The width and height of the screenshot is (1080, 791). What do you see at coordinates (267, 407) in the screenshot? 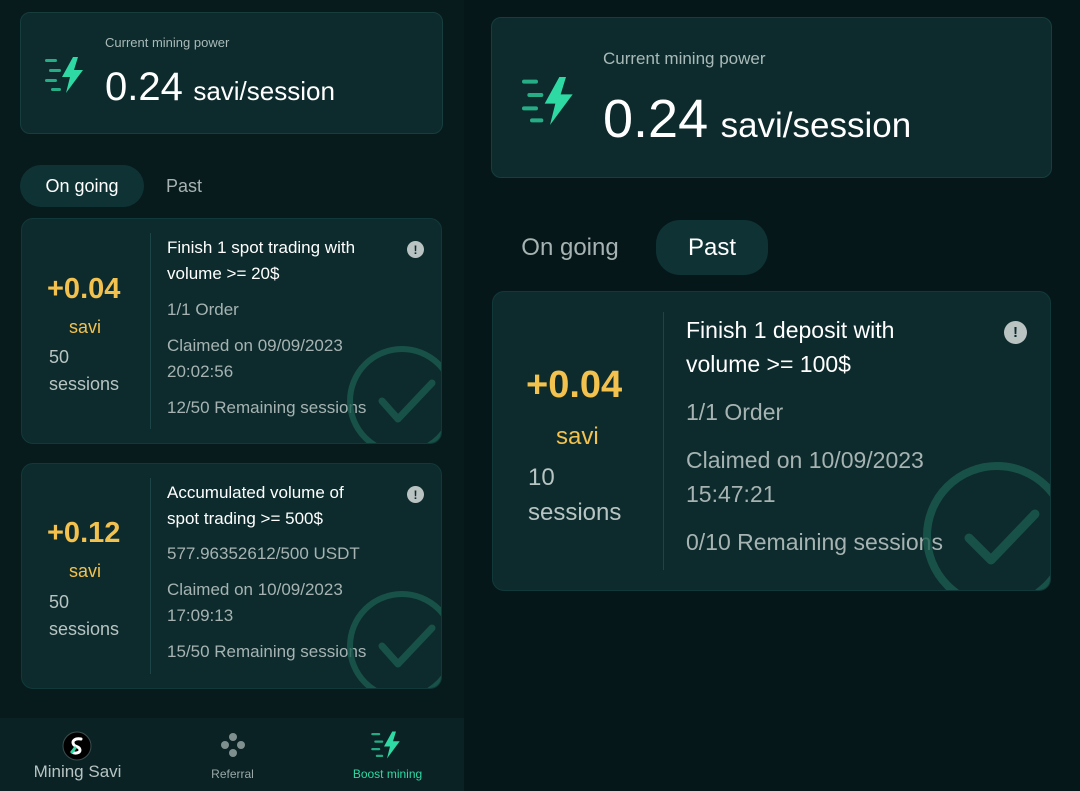
I see `task-remaining-sessions: 12/50 Remaining sessions` at bounding box center [267, 407].